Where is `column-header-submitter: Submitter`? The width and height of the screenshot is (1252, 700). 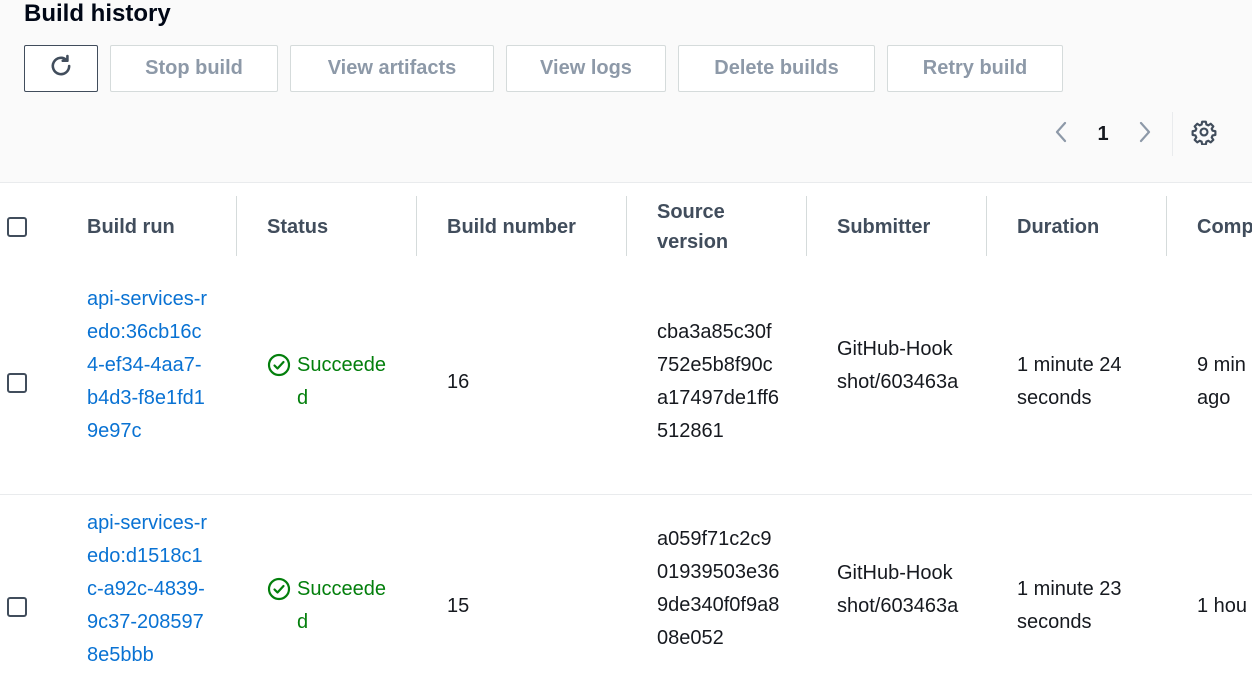 column-header-submitter: Submitter is located at coordinates (883, 227).